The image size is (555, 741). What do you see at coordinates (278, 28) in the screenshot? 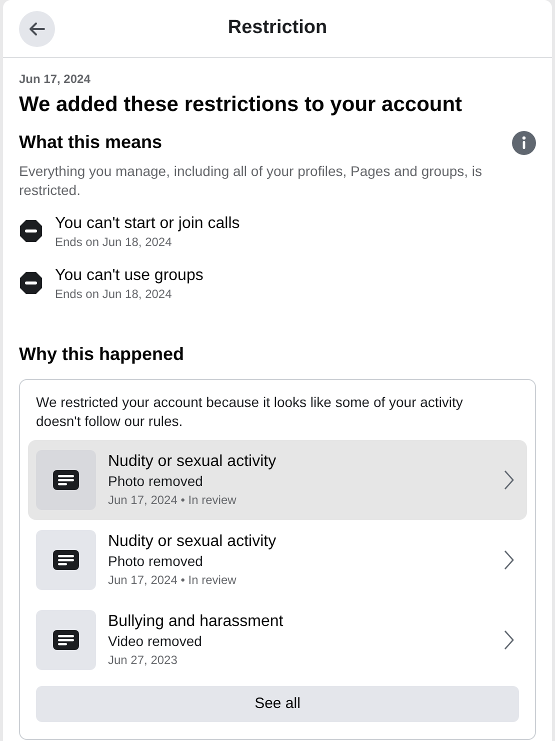
I see `dialog-title: Restriction` at bounding box center [278, 28].